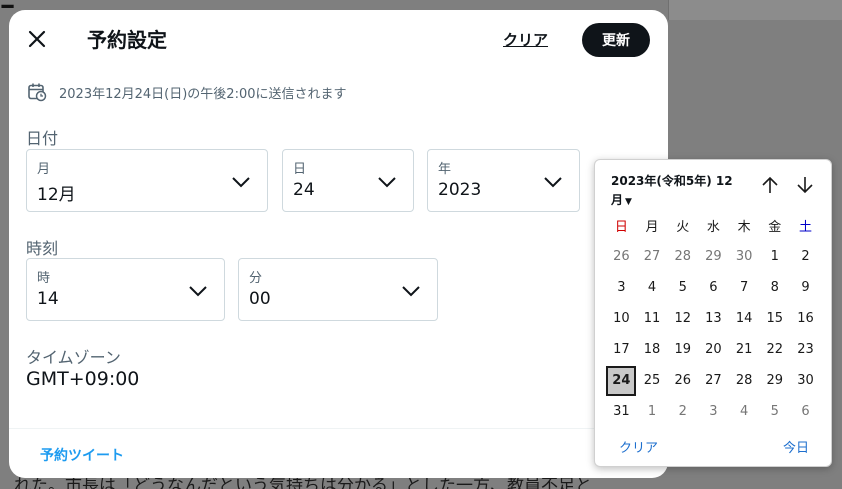 The height and width of the screenshot is (489, 842). Describe the element at coordinates (621, 318) in the screenshot. I see `calendar-day: 10` at that location.